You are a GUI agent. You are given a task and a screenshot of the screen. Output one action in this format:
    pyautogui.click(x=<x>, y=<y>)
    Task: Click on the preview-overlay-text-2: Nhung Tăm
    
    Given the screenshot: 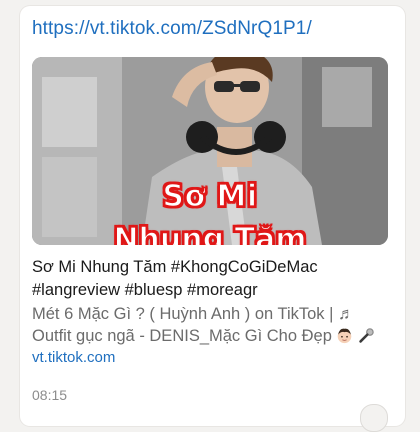 What is the action you would take?
    pyautogui.click(x=210, y=233)
    